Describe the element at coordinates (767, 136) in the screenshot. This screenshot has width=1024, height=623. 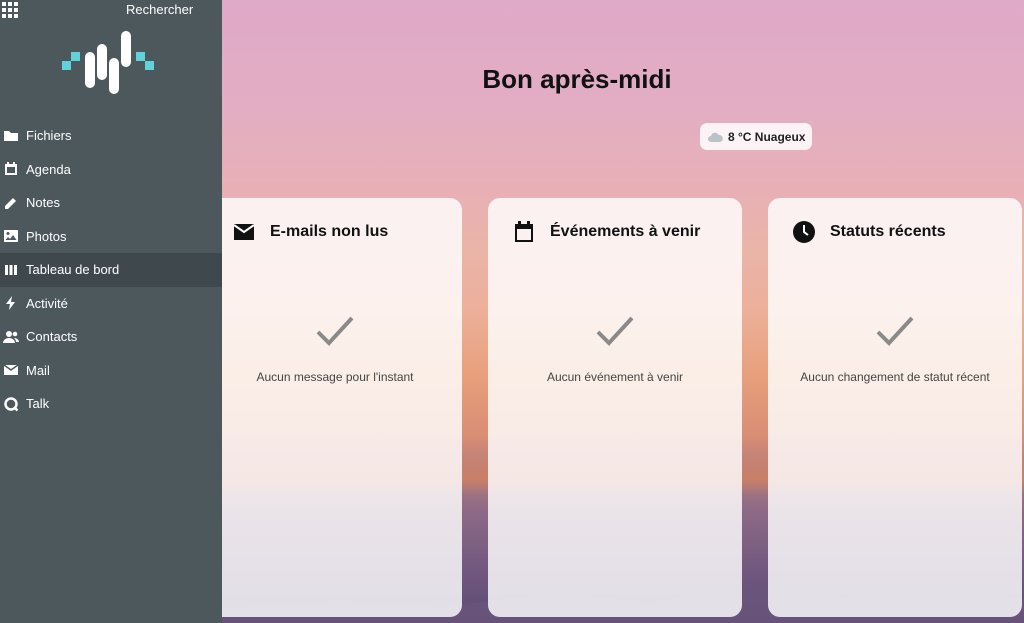
I see `weather-text: 8 °C Nuageux` at that location.